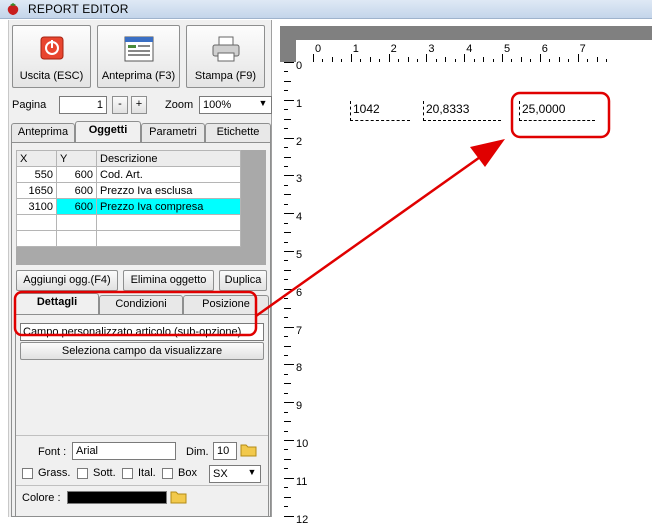  What do you see at coordinates (139, 105) in the screenshot?
I see `page-plus-button: +` at bounding box center [139, 105].